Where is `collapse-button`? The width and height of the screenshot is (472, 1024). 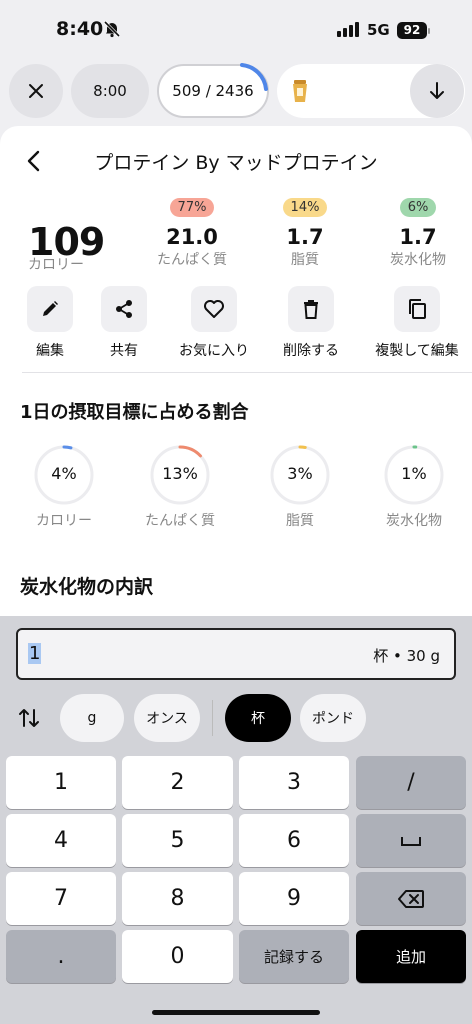
collapse-button is located at coordinates (437, 91).